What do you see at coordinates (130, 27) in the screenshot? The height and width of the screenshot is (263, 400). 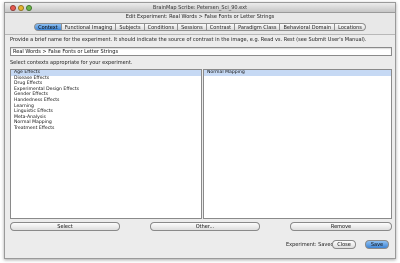 I see `tab-subjects: Subjects` at bounding box center [130, 27].